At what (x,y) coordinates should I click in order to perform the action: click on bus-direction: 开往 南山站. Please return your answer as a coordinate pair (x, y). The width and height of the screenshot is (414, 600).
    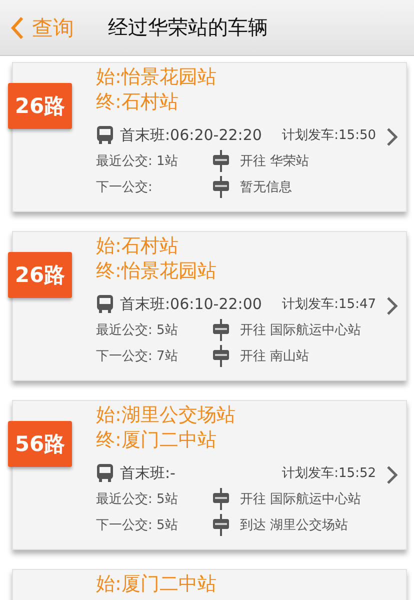
    Looking at the image, I should click on (275, 356).